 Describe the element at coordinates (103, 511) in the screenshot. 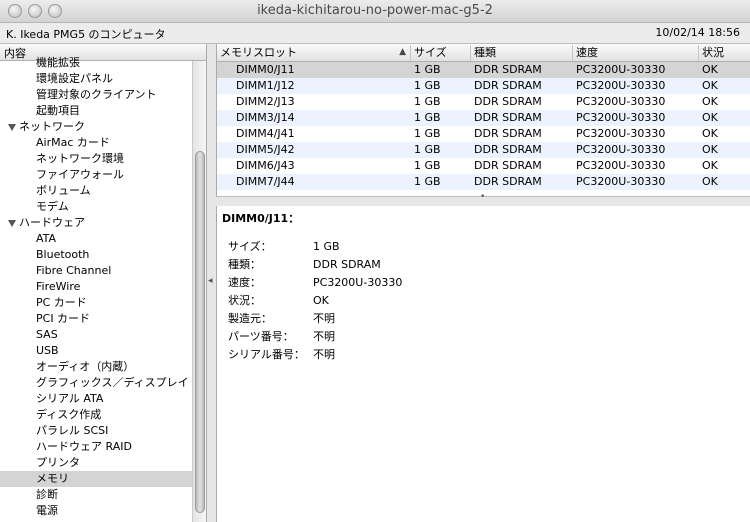

I see `sidebar-item: 電源` at that location.